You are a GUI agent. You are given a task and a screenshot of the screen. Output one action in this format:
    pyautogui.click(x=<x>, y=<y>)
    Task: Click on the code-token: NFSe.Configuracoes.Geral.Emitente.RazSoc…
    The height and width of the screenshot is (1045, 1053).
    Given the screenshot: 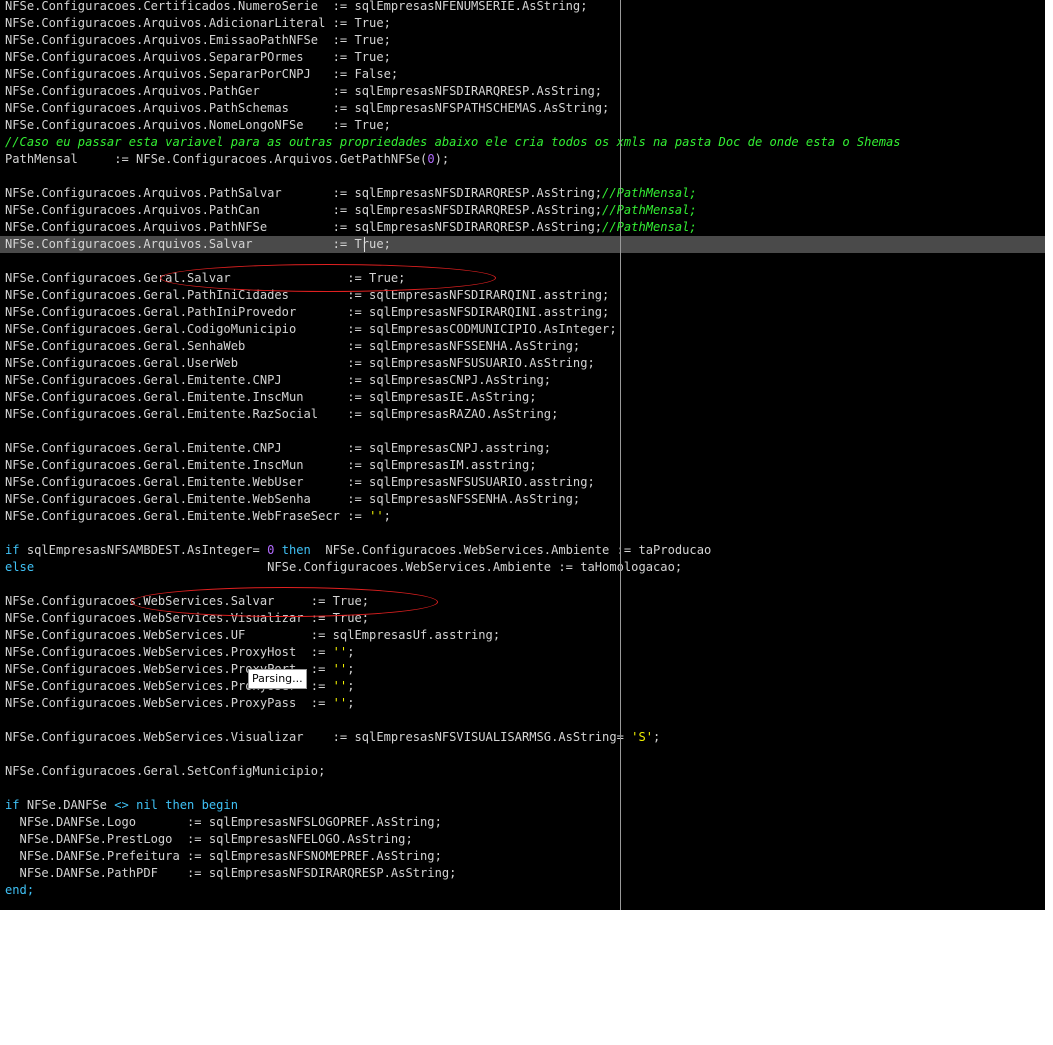 What is the action you would take?
    pyautogui.click(x=282, y=414)
    